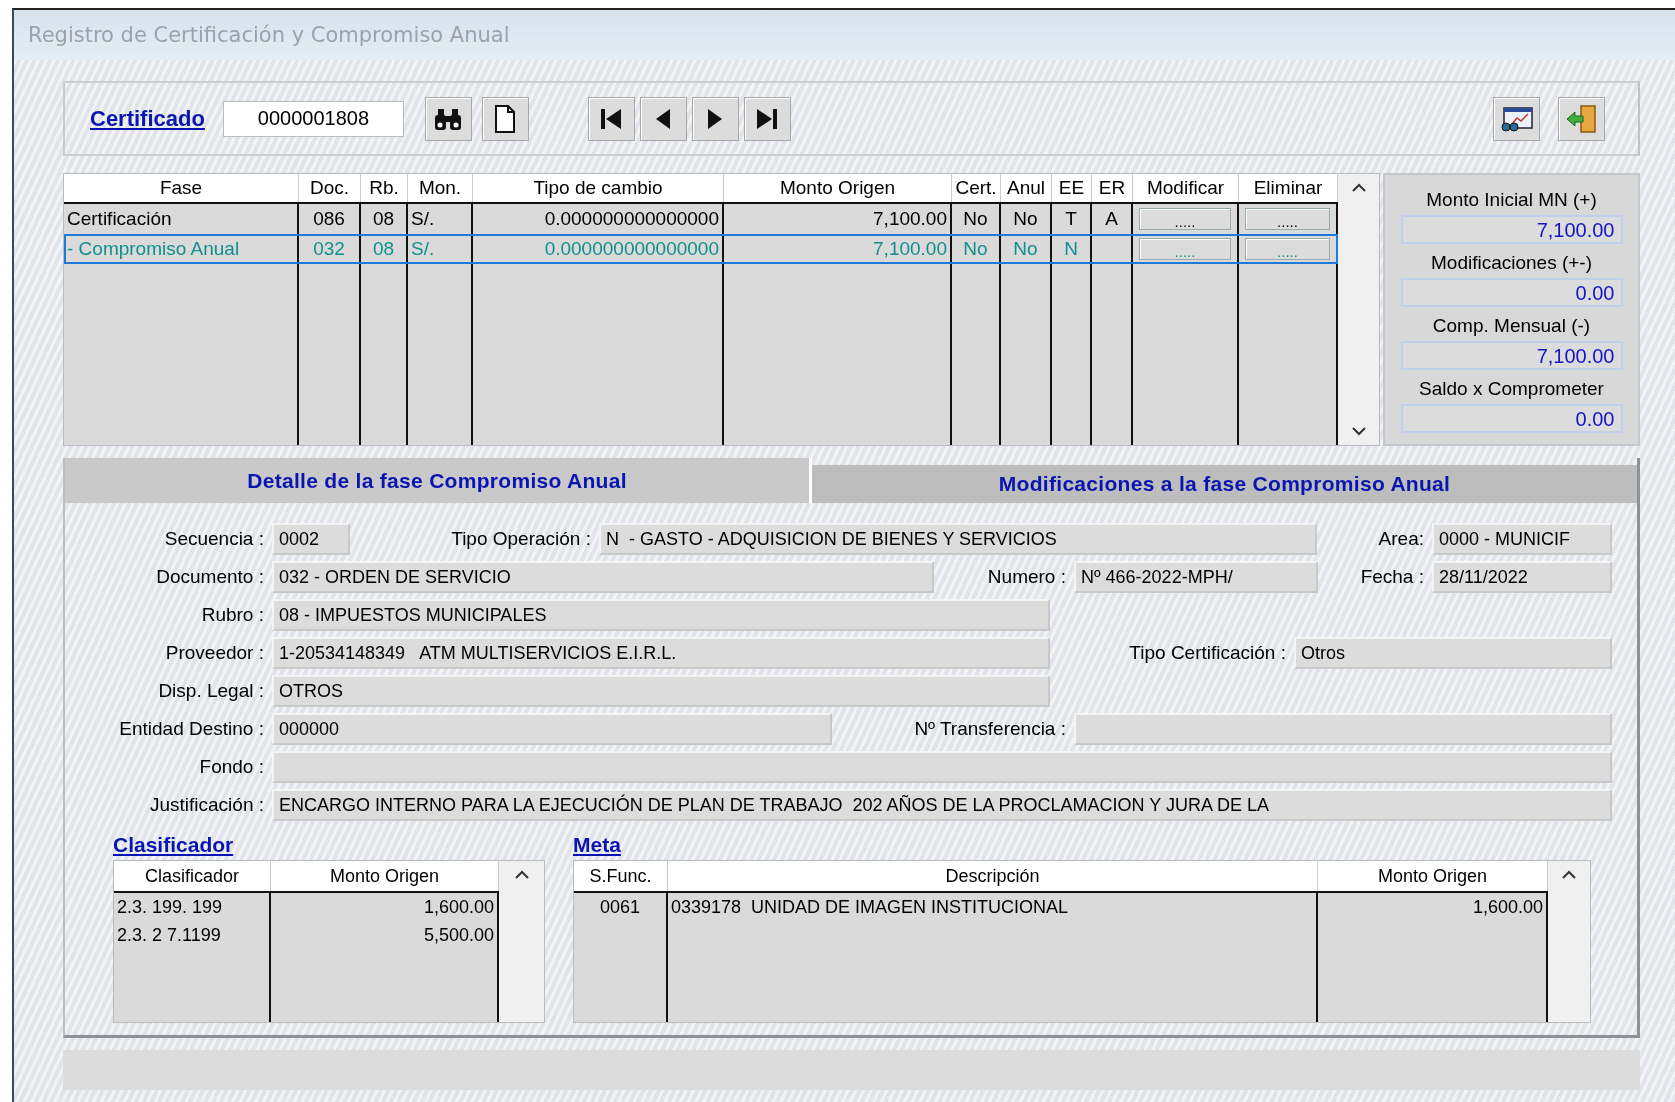 This screenshot has height=1102, width=1675. Describe the element at coordinates (870, 907) in the screenshot. I see `table-cell: 0339178 UNIDAD DE IMAGEN INSTITUCIONAL` at that location.